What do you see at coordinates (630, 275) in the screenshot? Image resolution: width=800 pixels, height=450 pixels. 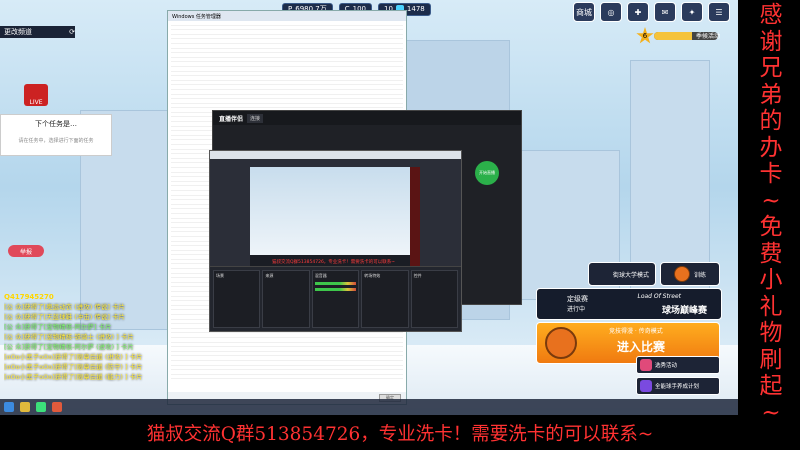 I see `street-mode-label: 街球大学模式` at bounding box center [630, 275].